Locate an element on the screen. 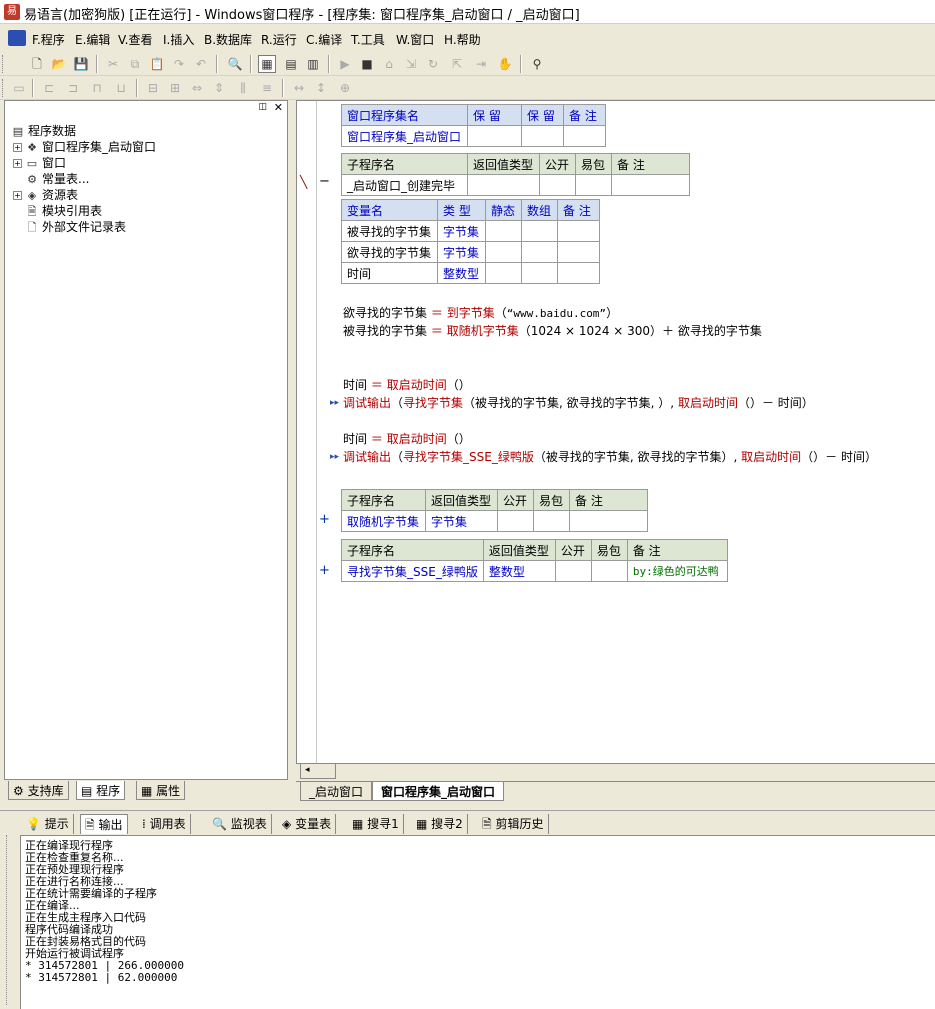 The height and width of the screenshot is (1009, 935). space-h-icon: ⫼ is located at coordinates (243, 88).